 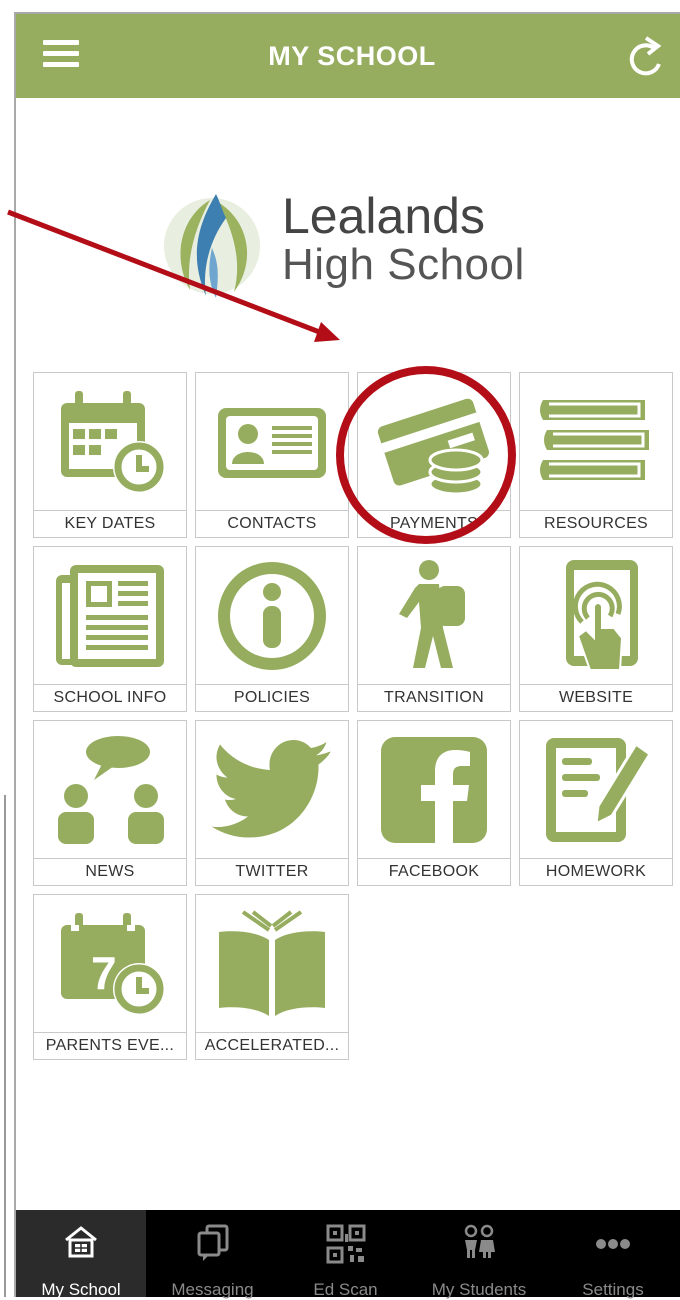 What do you see at coordinates (110, 616) in the screenshot?
I see `newspaper-icon` at bounding box center [110, 616].